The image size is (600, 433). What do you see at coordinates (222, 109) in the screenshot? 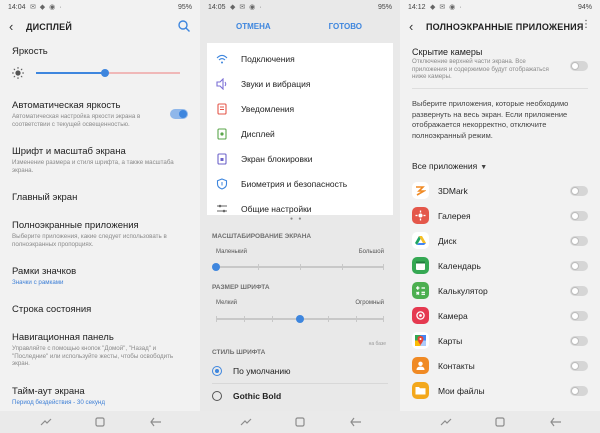
I see `notifications-icon` at bounding box center [222, 109].